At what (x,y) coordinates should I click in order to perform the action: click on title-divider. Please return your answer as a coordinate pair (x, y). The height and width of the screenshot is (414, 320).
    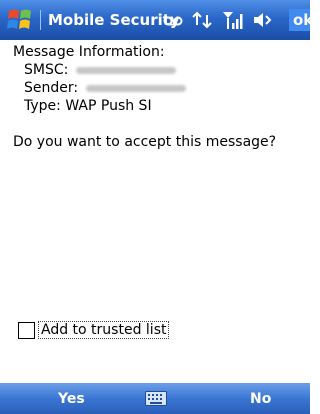
    Looking at the image, I should click on (40, 20).